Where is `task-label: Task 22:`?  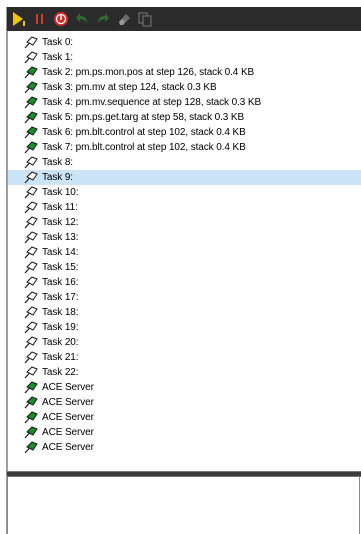 task-label: Task 22: is located at coordinates (60, 372).